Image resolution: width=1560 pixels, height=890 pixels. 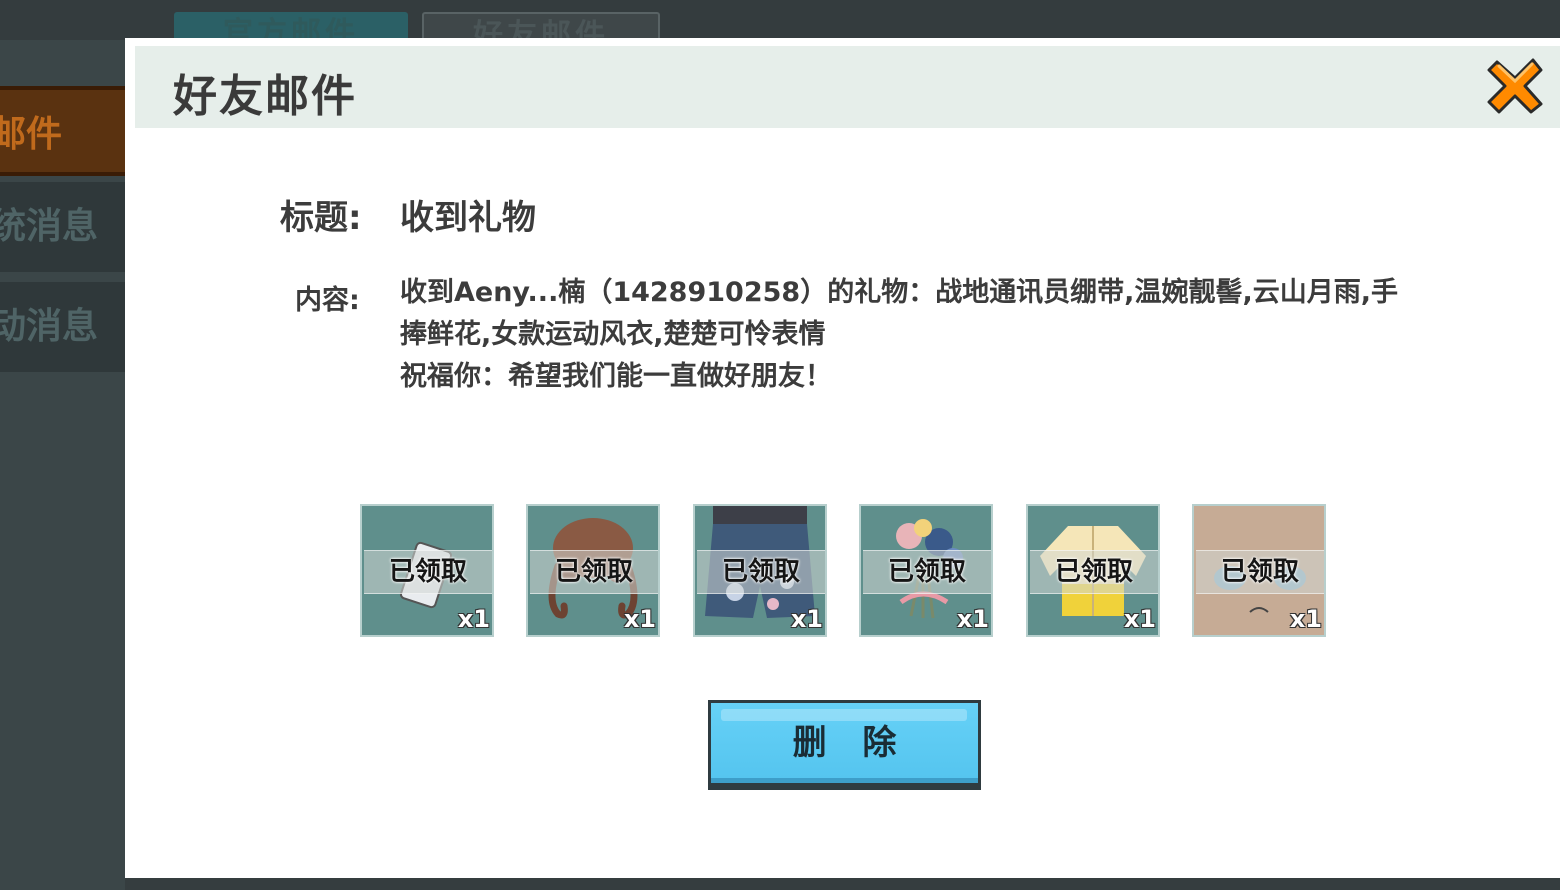 What do you see at coordinates (842, 884) in the screenshot?
I see `background-bottom-strip` at bounding box center [842, 884].